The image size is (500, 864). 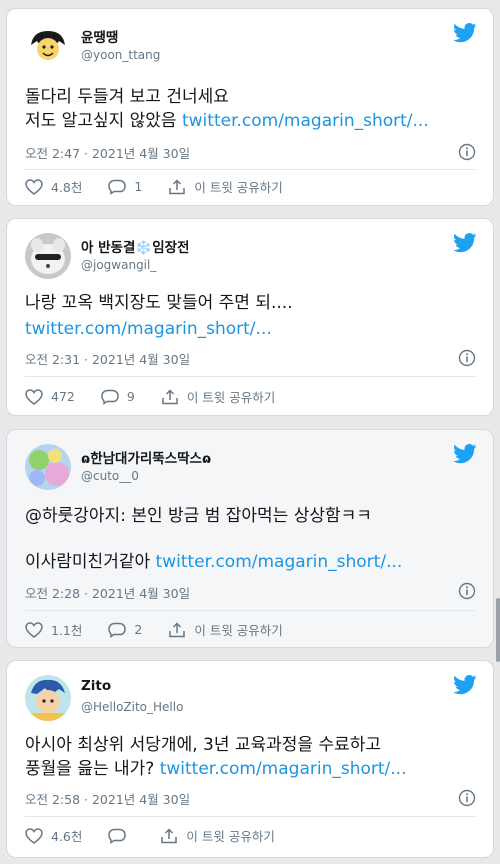 I want to click on tweet-text-line: 돌다리 두들겨 보고 건너세요, so click(x=127, y=97).